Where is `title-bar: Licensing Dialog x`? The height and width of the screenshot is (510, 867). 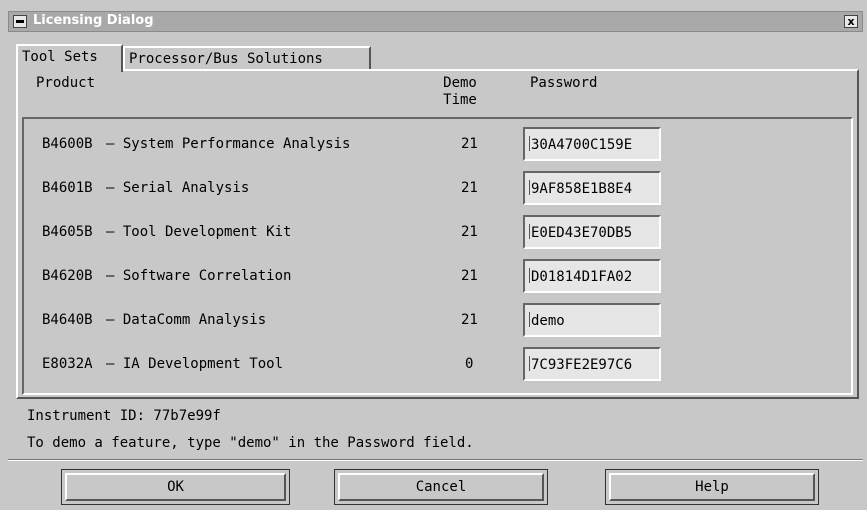 title-bar: Licensing Dialog x is located at coordinates (435, 21).